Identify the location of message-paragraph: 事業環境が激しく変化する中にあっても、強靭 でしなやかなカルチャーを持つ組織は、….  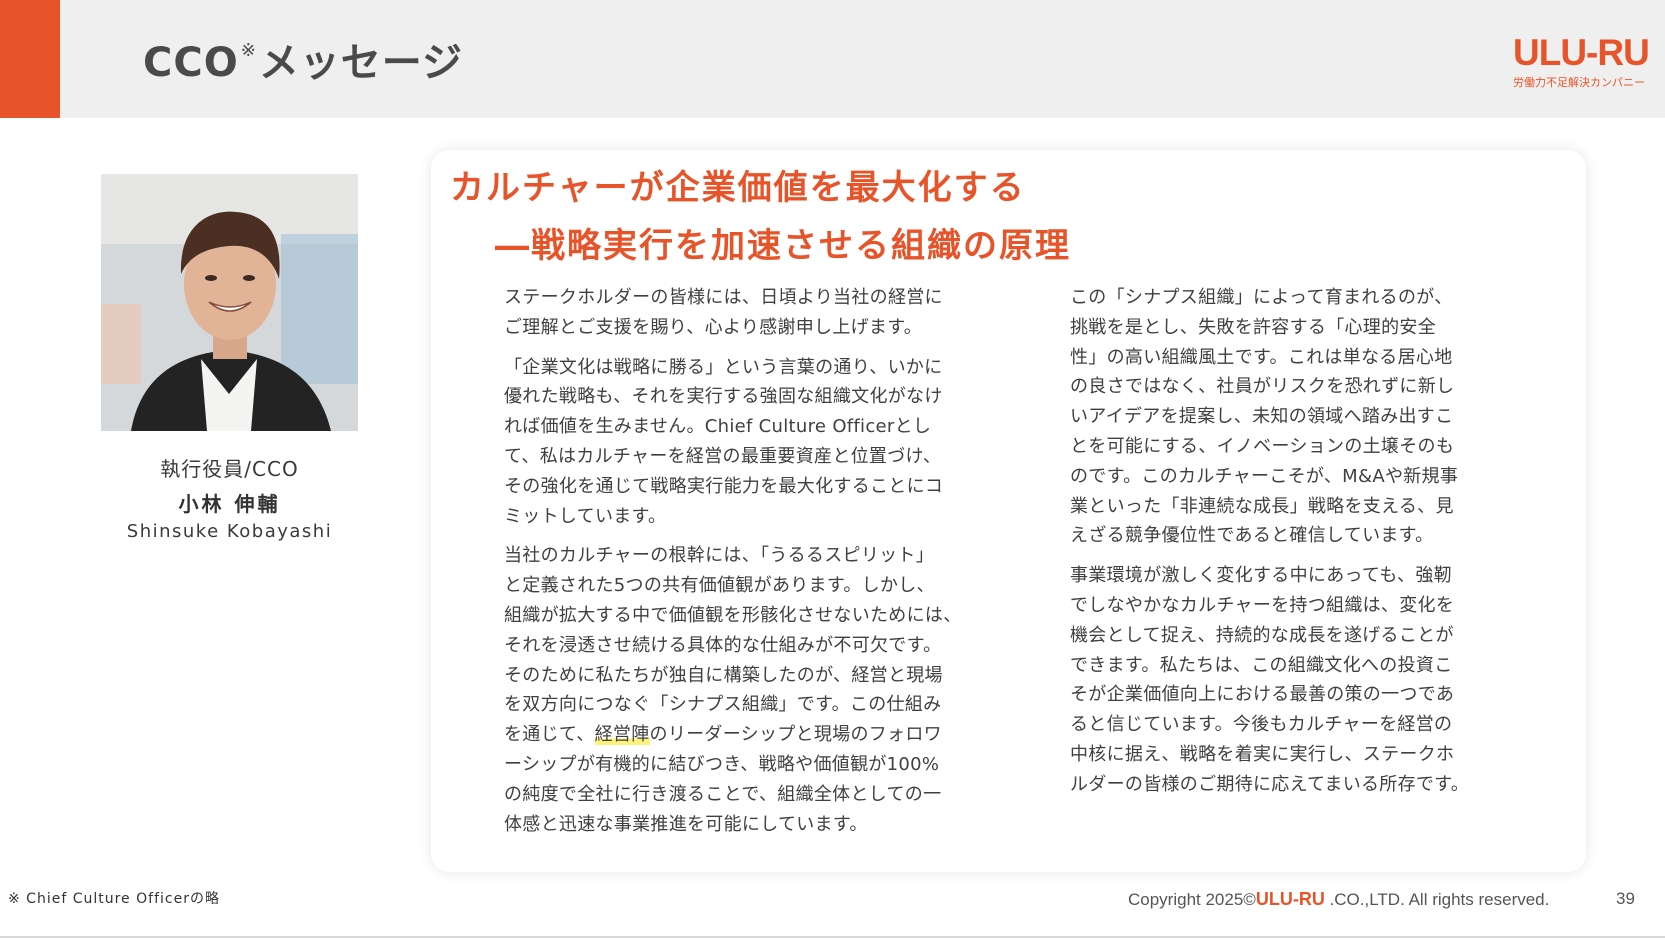
(1269, 680).